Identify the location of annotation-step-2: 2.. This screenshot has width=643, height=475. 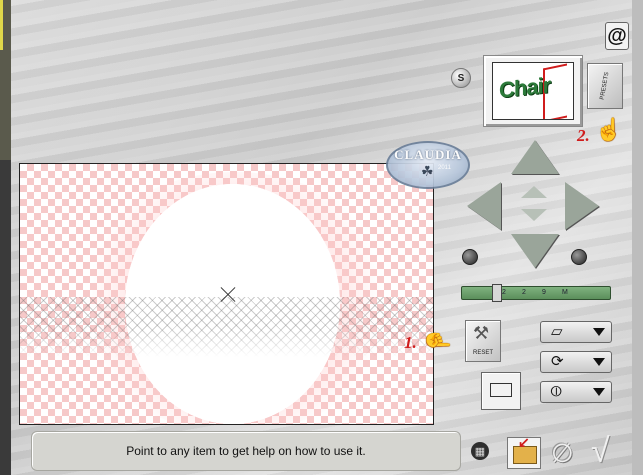
(583, 135).